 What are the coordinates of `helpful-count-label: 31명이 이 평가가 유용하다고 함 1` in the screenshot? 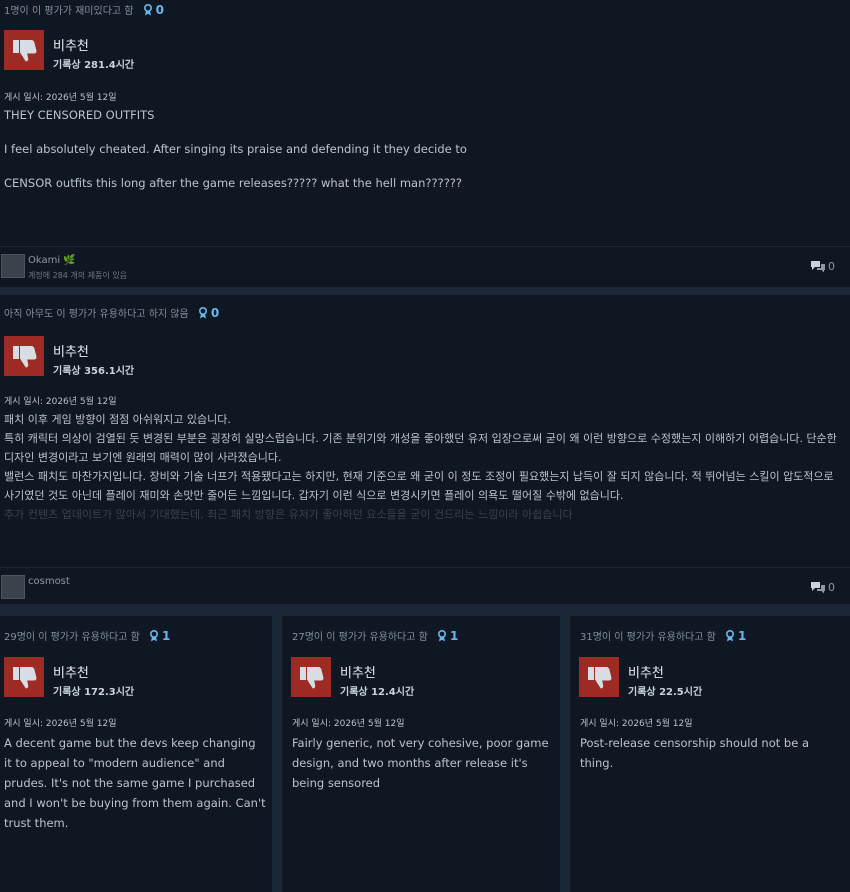 It's located at (663, 635).